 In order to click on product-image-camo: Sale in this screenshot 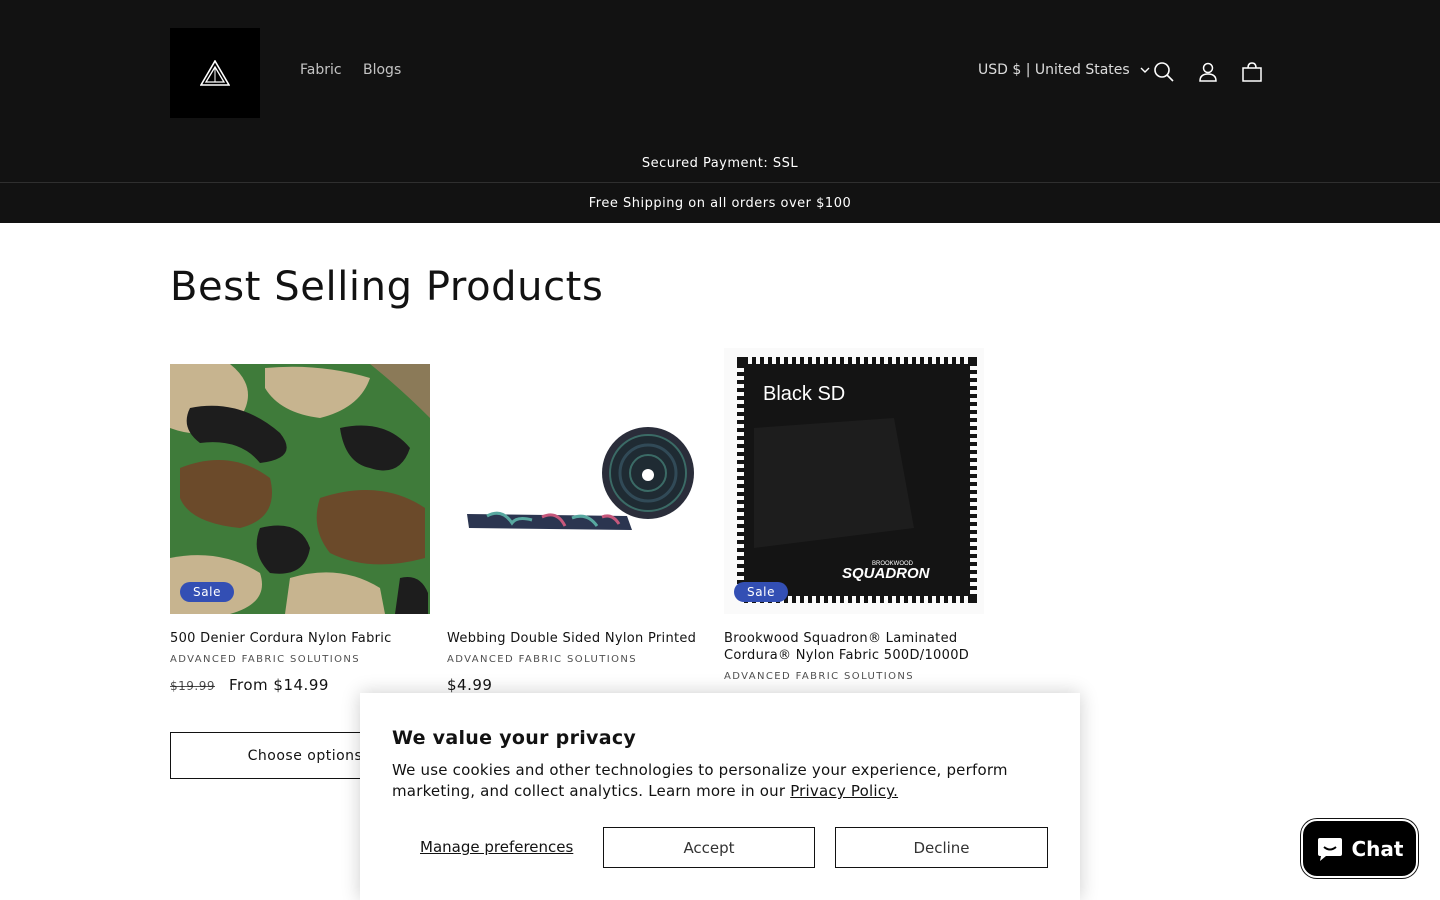, I will do `click(300, 481)`.